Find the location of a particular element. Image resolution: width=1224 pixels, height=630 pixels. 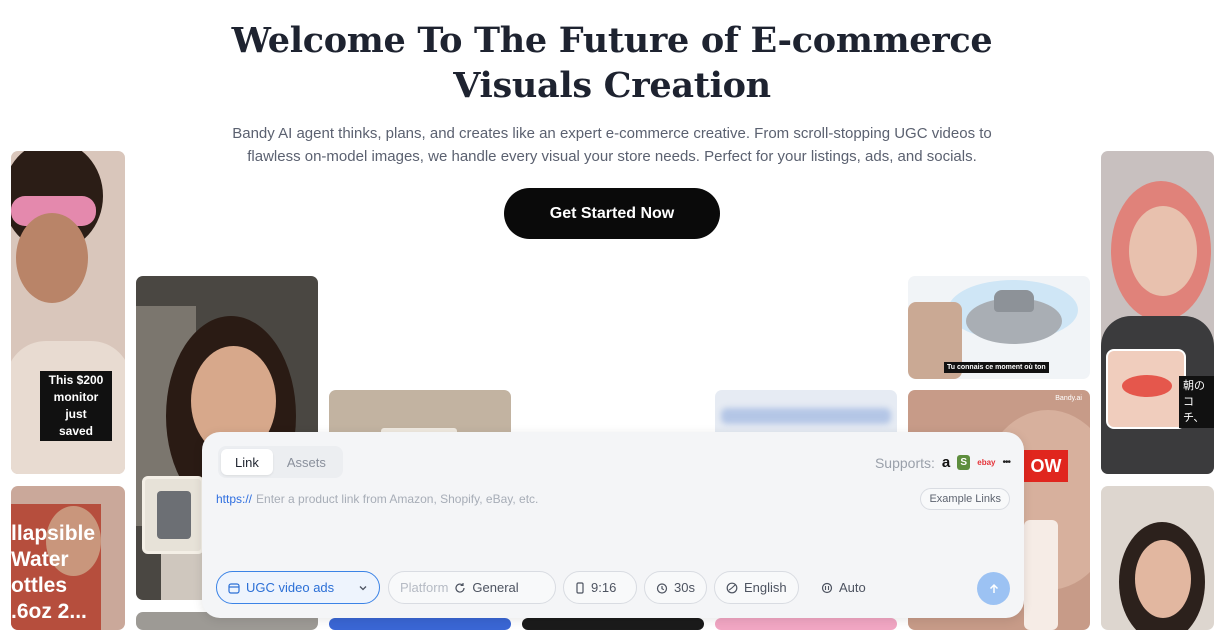

language-value: English is located at coordinates (765, 587).